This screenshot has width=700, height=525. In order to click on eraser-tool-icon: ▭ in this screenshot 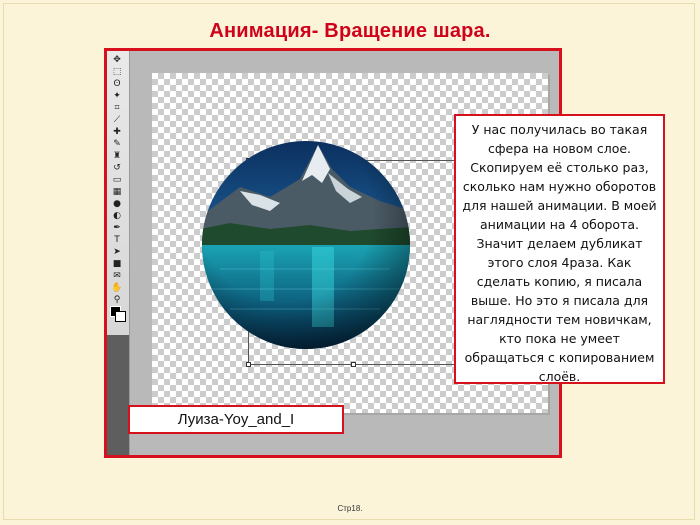, I will do `click(117, 180)`.